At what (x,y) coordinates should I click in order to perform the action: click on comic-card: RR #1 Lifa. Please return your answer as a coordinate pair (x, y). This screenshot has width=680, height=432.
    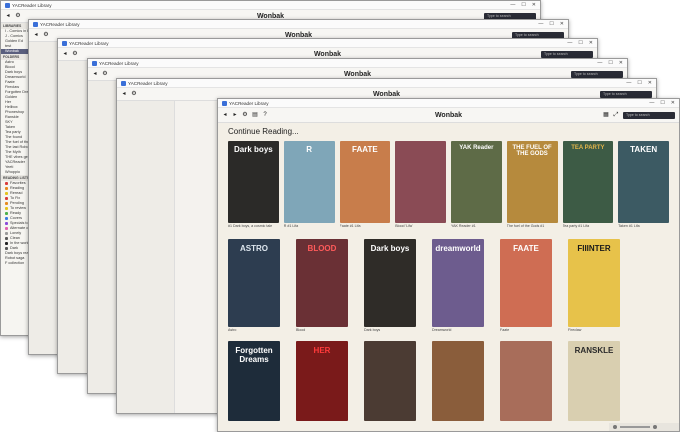
    Looking at the image, I should click on (309, 185).